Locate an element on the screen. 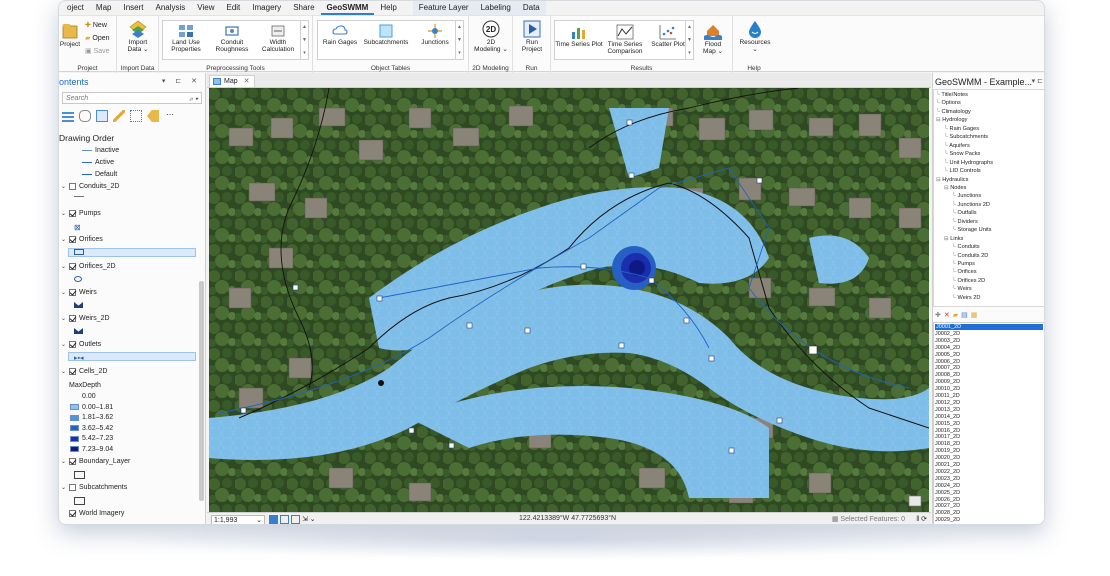 This screenshot has height=576, width=1110. conduit-roughness-button: Conduit Roughness is located at coordinates (232, 38).